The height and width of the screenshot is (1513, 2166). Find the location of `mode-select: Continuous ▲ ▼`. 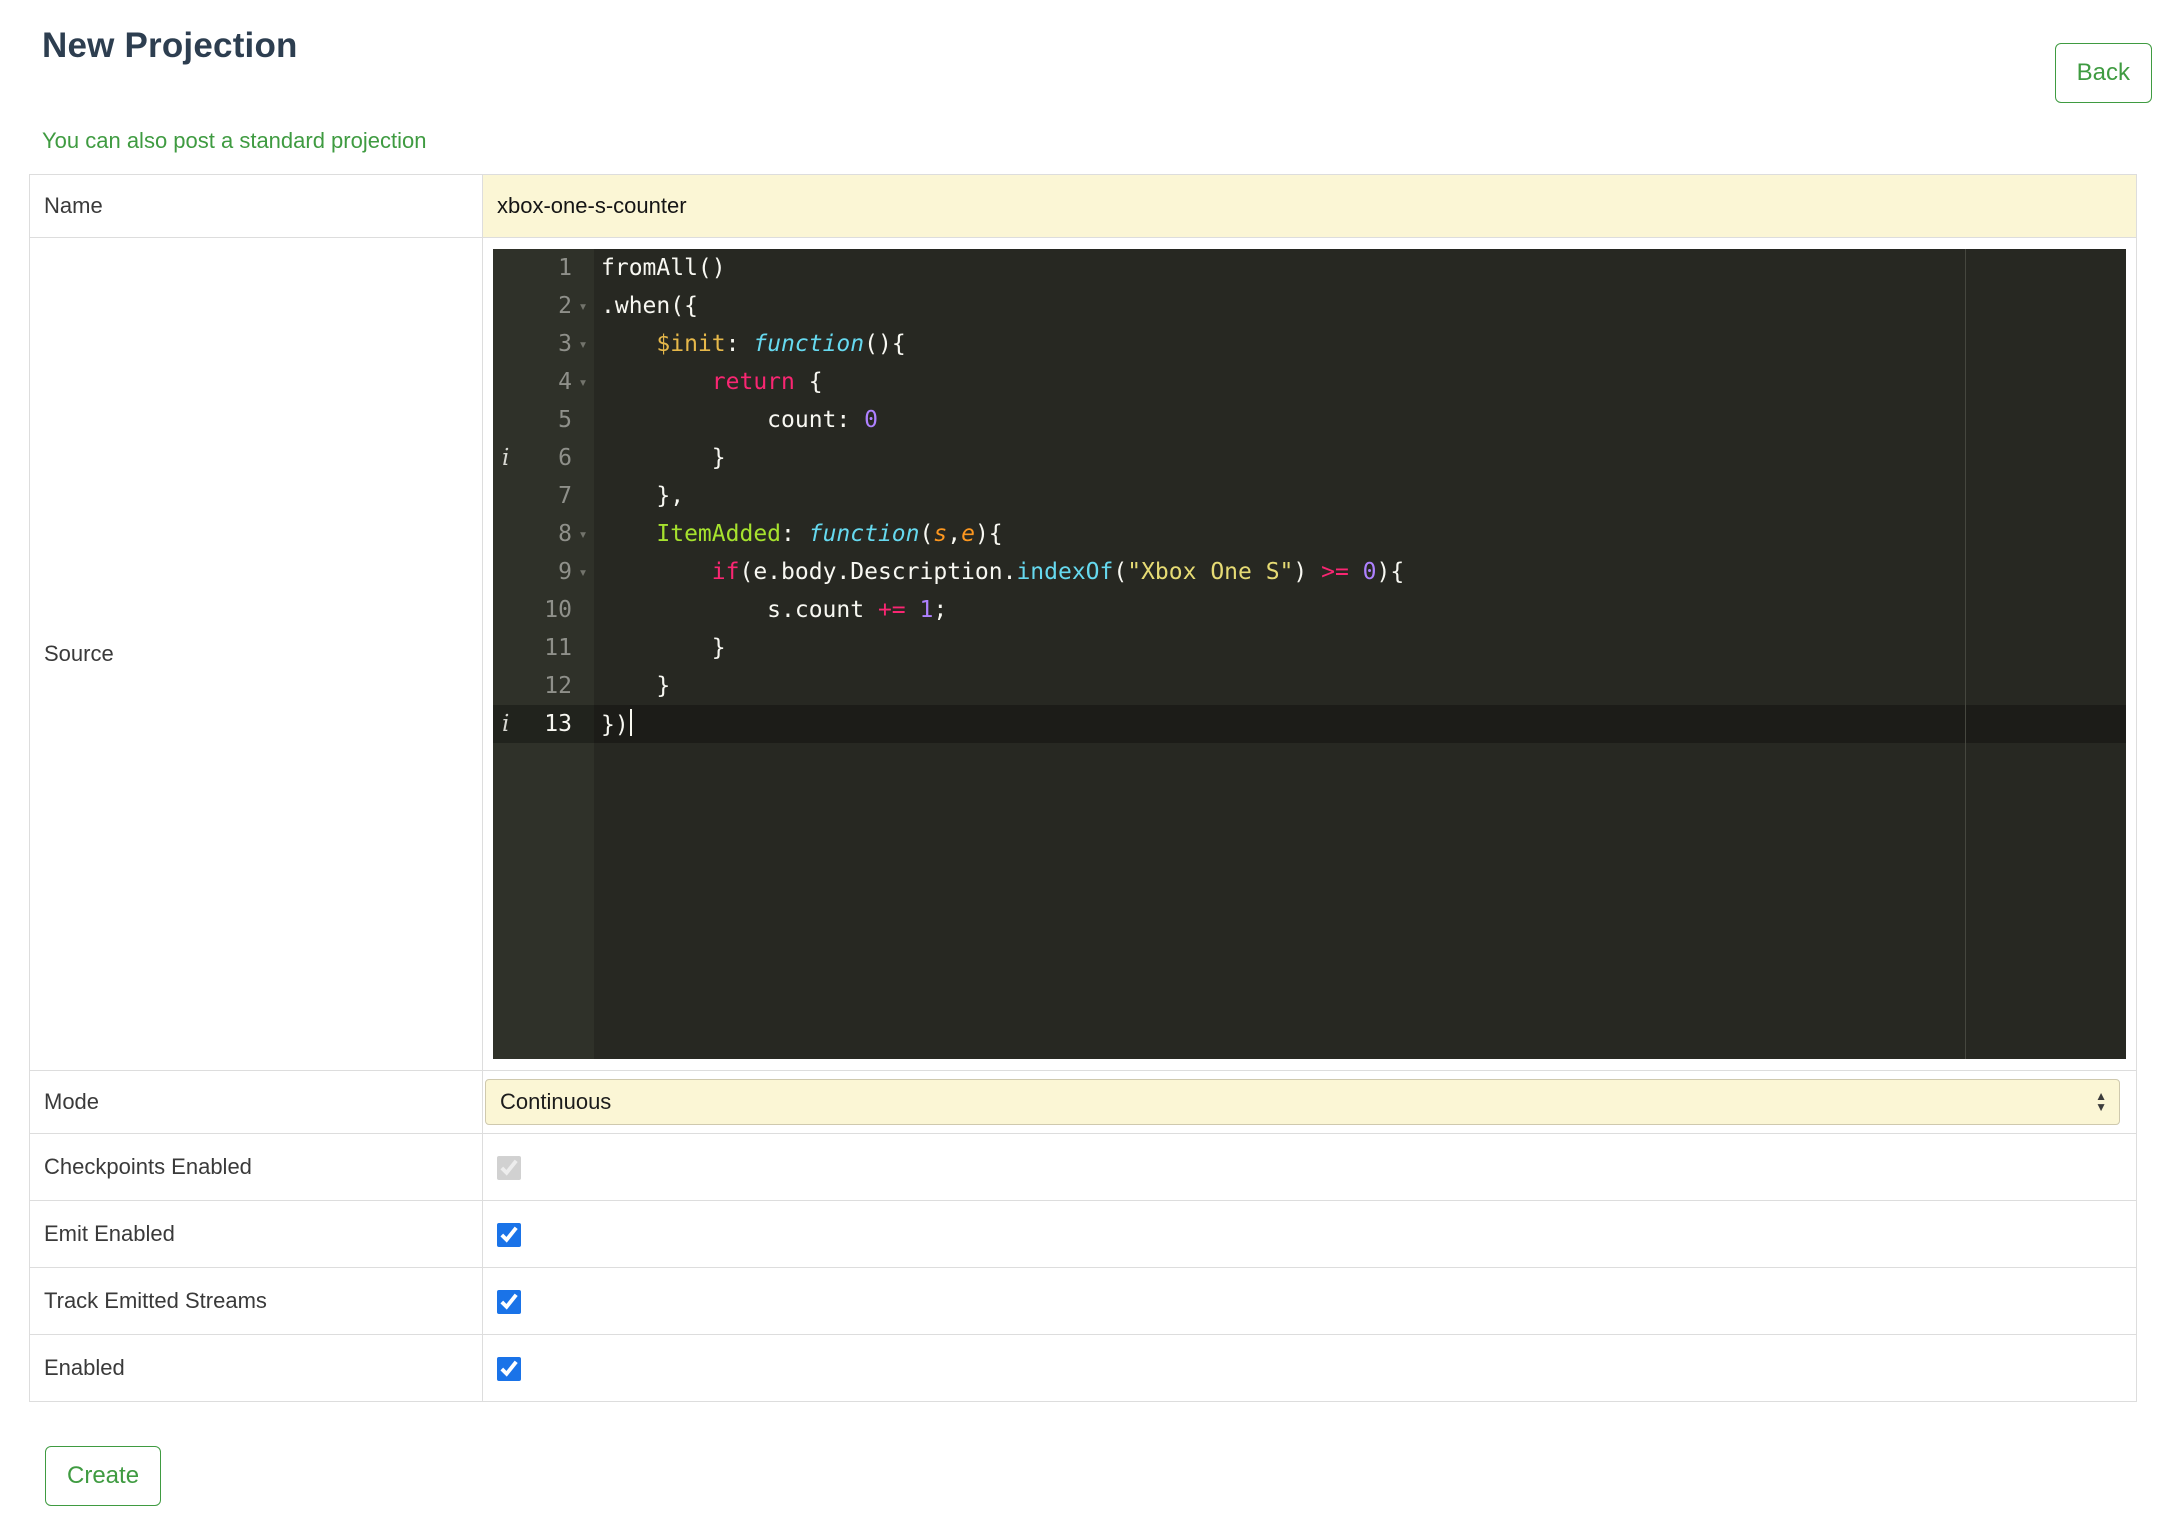

mode-select: Continuous ▲ ▼ is located at coordinates (1302, 1102).